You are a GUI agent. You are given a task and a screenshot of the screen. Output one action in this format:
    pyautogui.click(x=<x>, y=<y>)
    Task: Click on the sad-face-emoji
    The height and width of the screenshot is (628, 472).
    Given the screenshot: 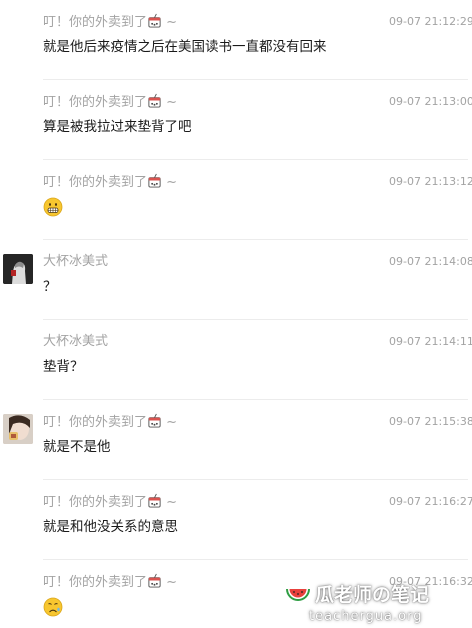 What is the action you would take?
    pyautogui.click(x=53, y=607)
    